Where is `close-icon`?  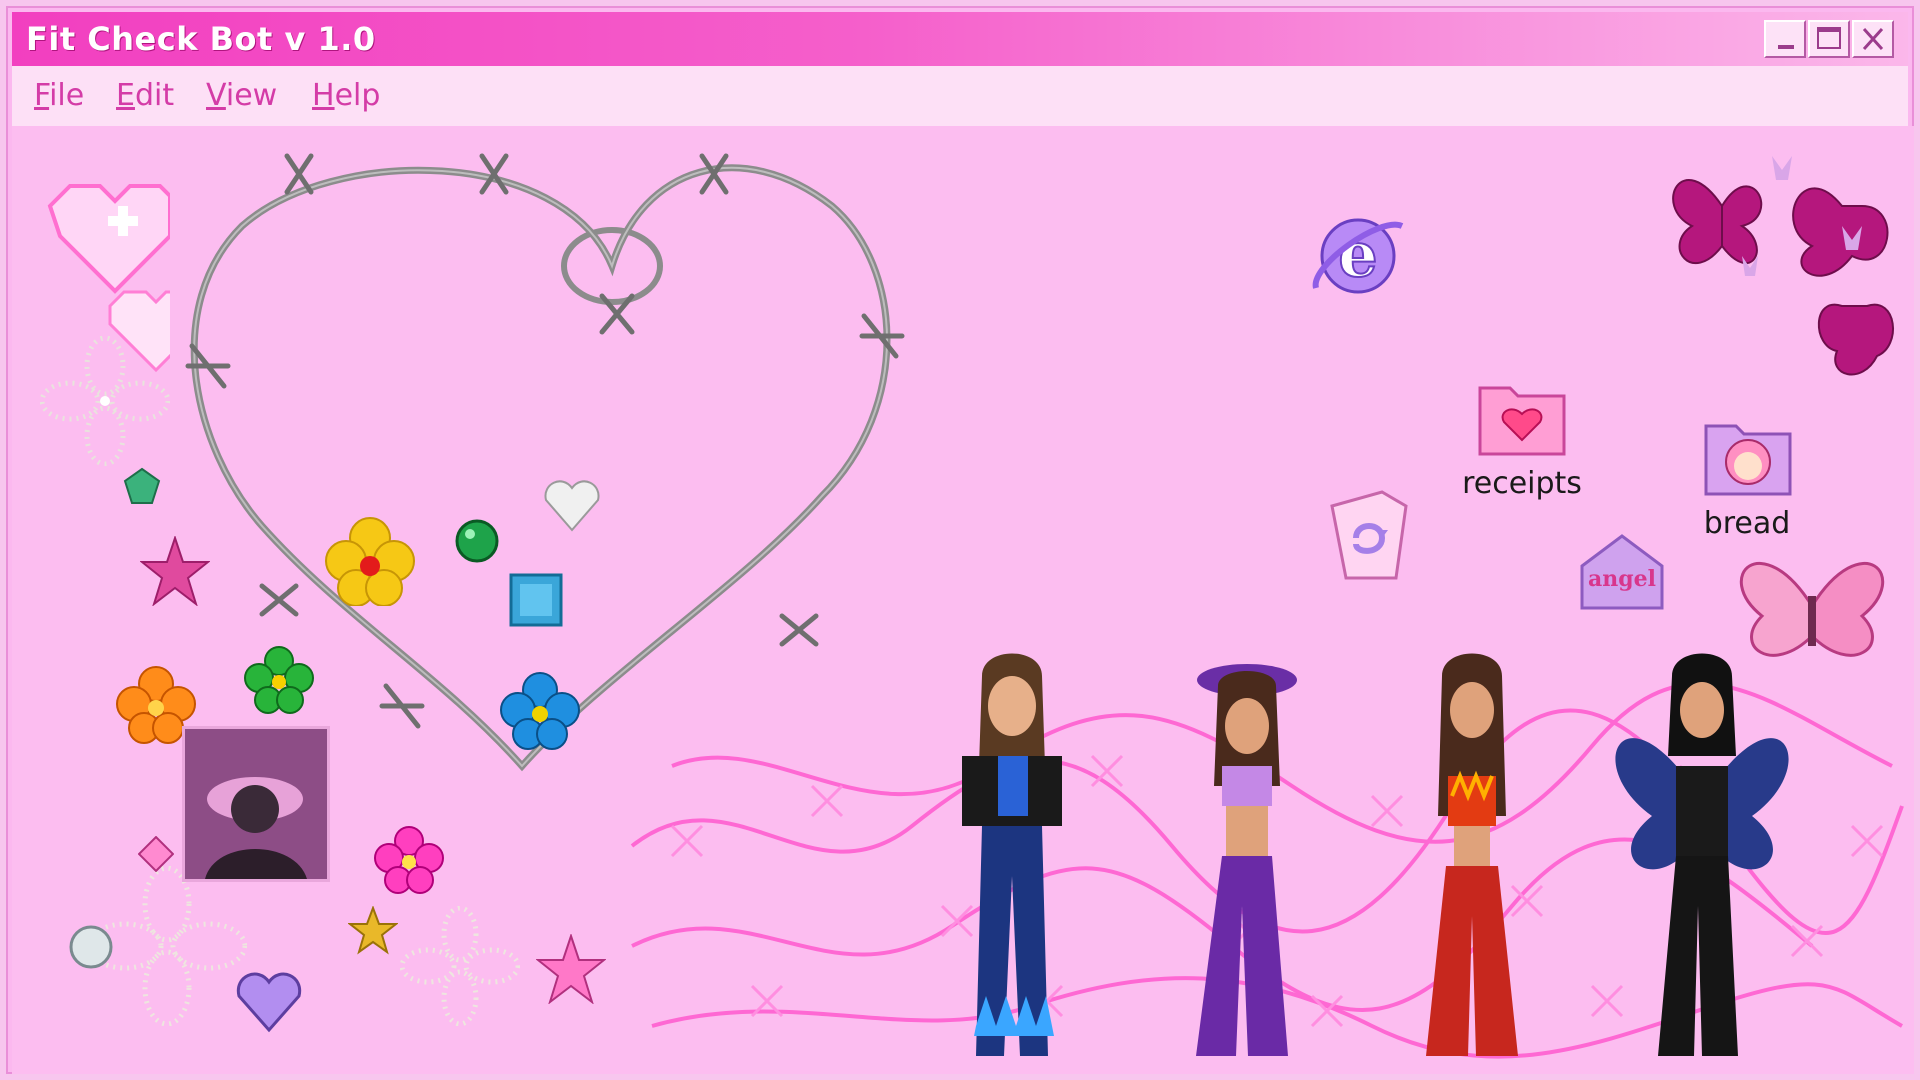
close-icon is located at coordinates (1873, 39).